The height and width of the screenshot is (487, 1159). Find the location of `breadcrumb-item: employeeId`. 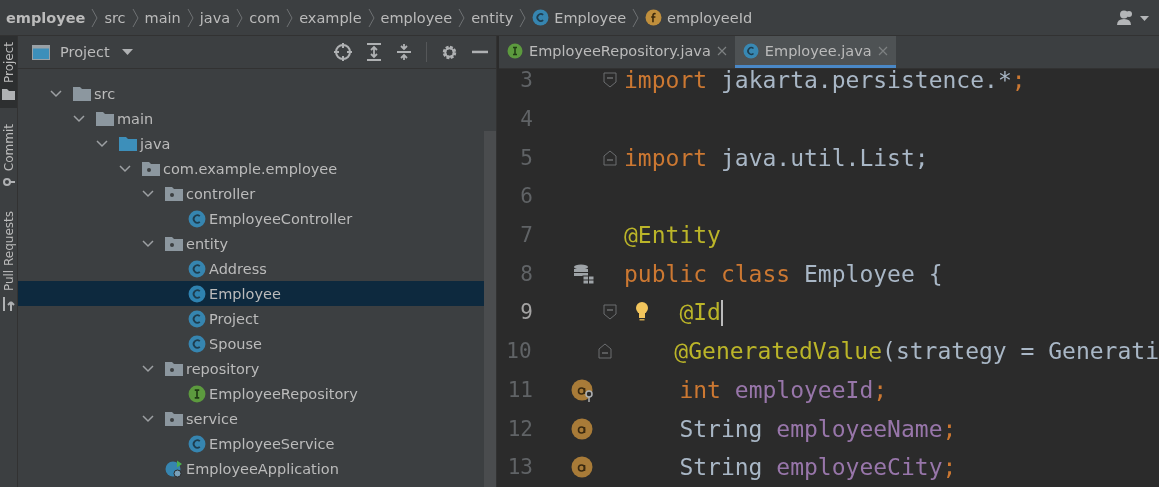

breadcrumb-item: employeeId is located at coordinates (699, 17).